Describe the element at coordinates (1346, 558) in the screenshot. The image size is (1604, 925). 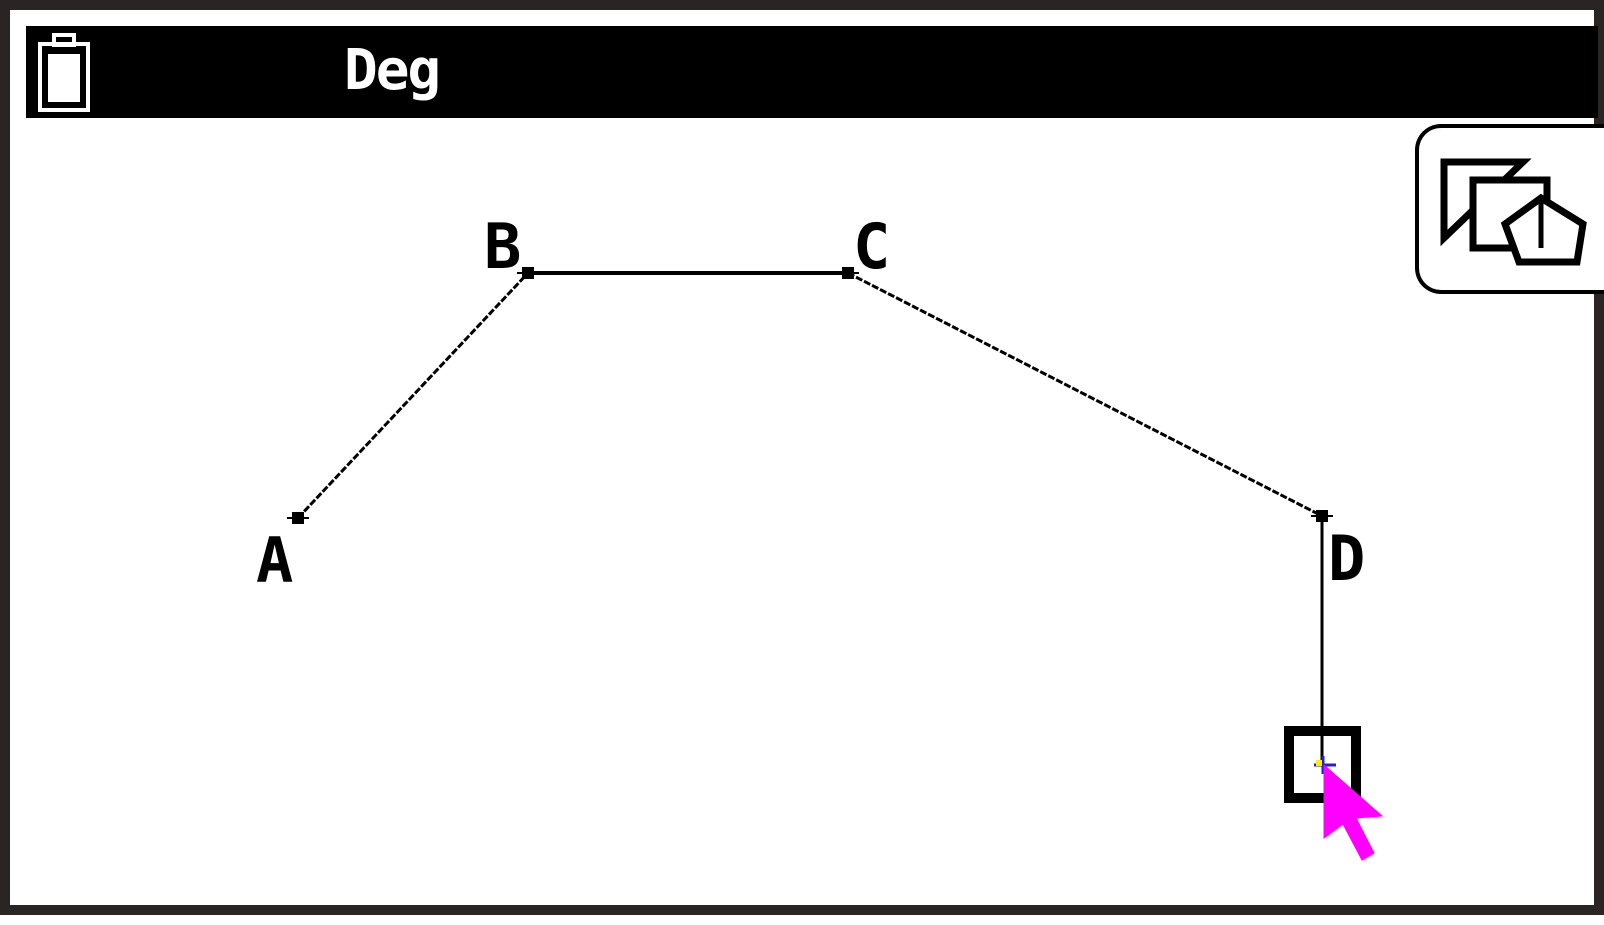
I see `point-label-d: D` at that location.